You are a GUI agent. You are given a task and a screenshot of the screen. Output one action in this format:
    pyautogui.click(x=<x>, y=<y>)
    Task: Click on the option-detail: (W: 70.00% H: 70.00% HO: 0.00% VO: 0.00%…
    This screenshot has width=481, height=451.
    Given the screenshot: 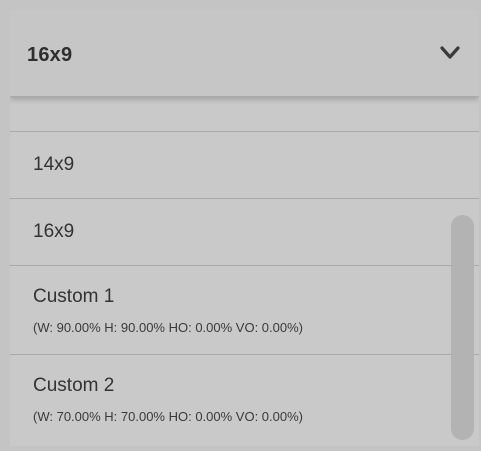 What is the action you would take?
    pyautogui.click(x=168, y=416)
    